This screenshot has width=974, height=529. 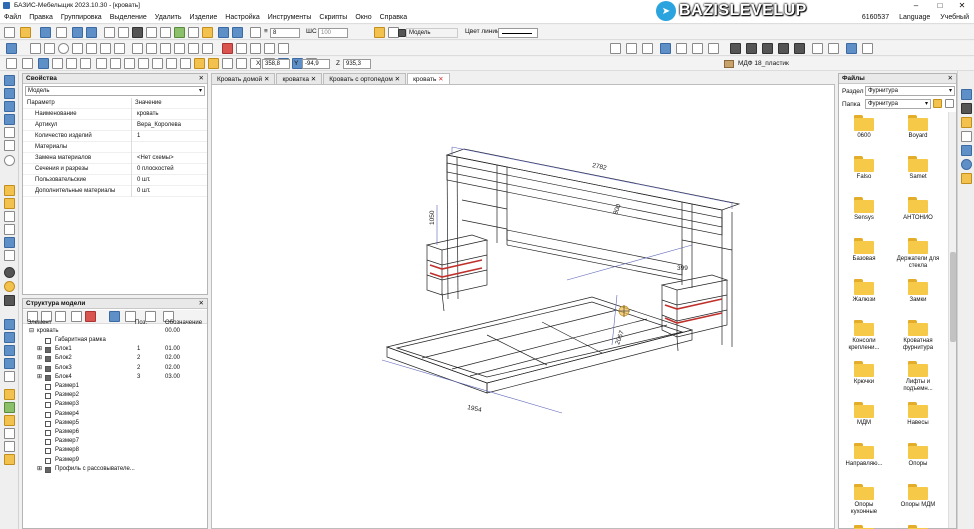 I want to click on cube-tool-icon, so click(x=9, y=216).